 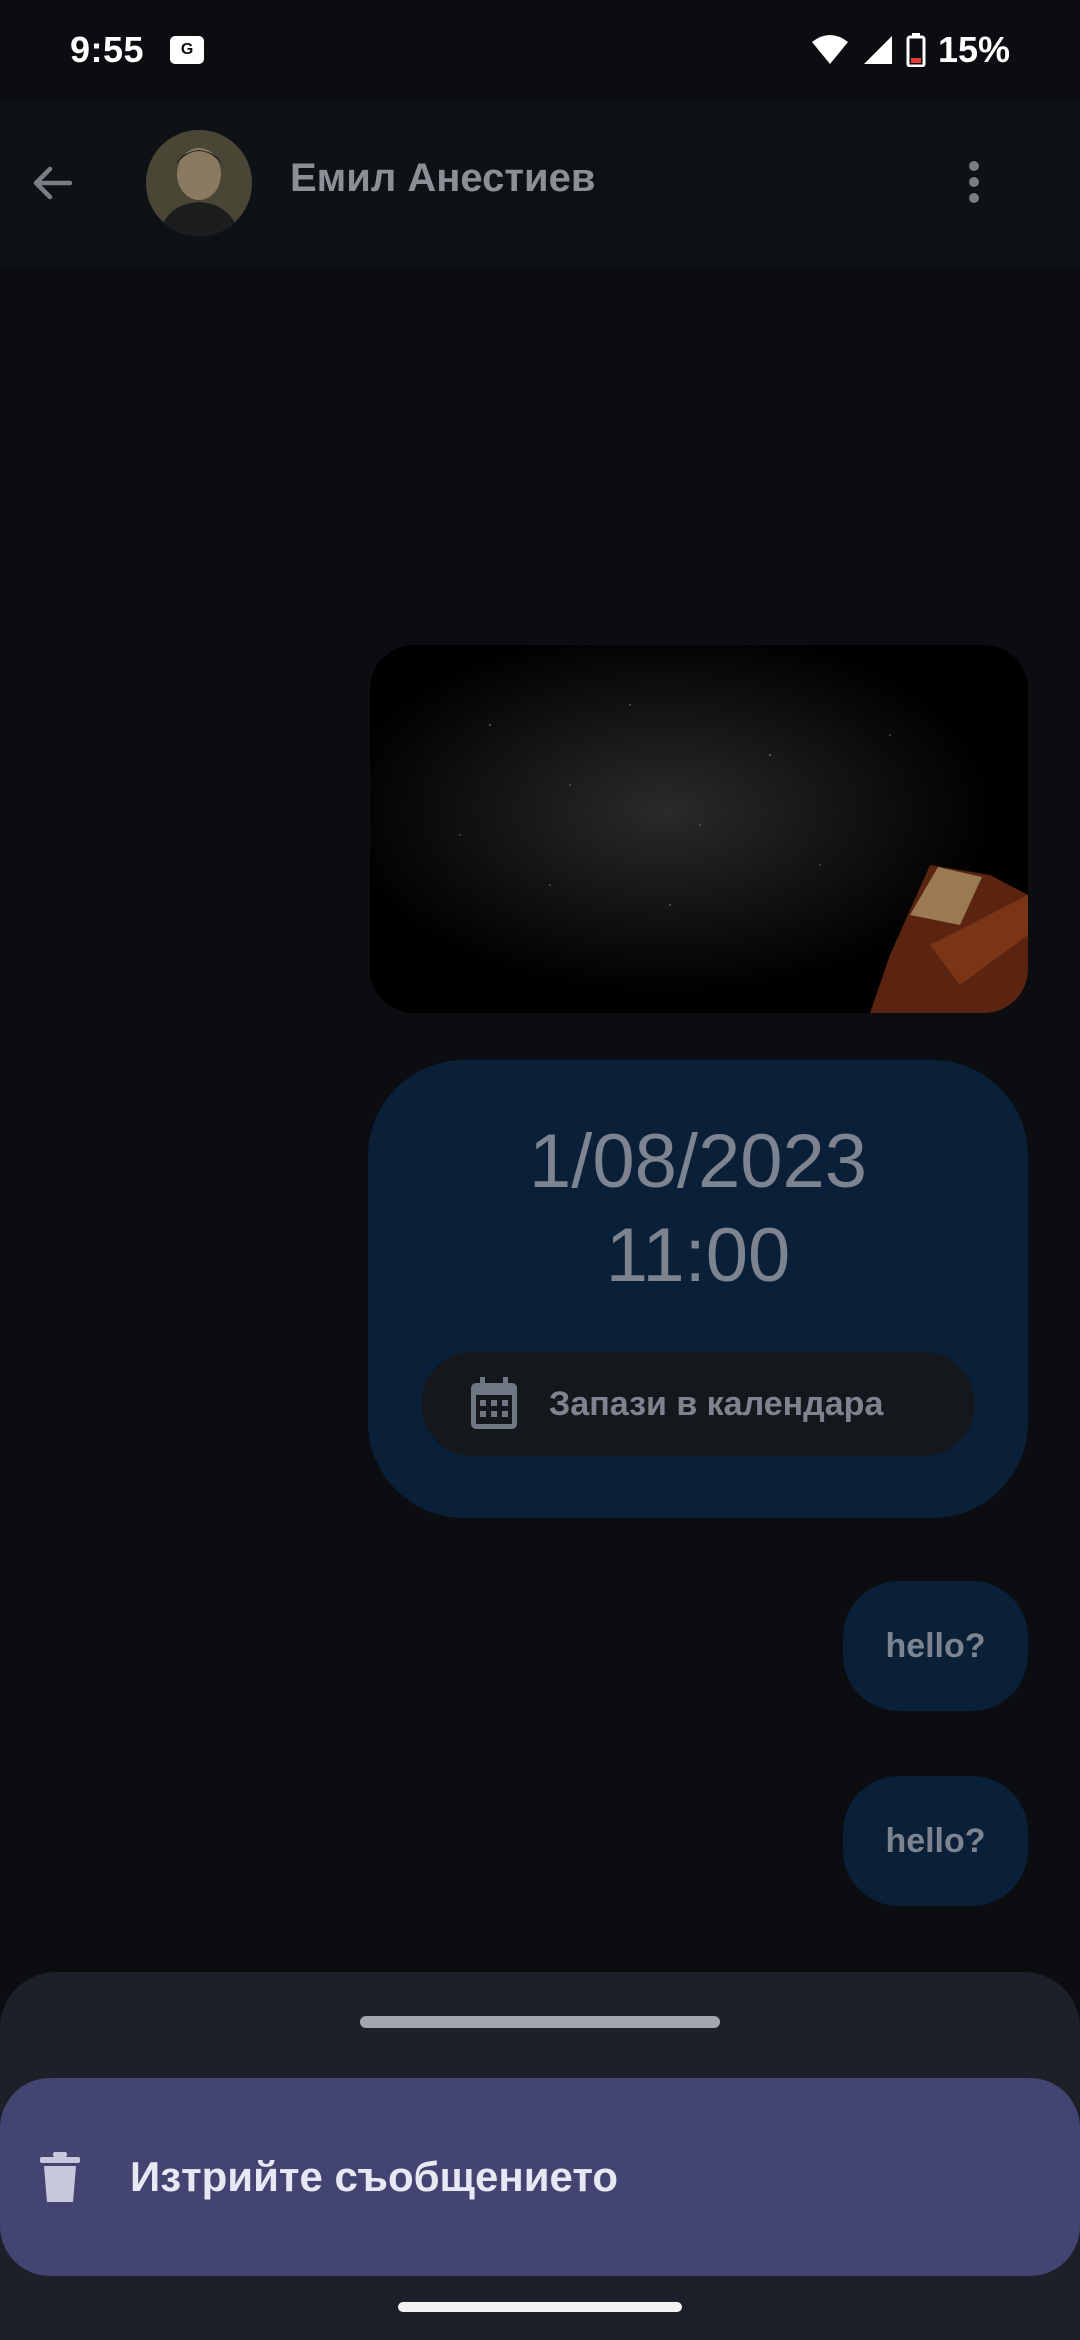 I want to click on date-time-message: 1/08/2023 11:00 Запази в календара, so click(x=698, y=1289).